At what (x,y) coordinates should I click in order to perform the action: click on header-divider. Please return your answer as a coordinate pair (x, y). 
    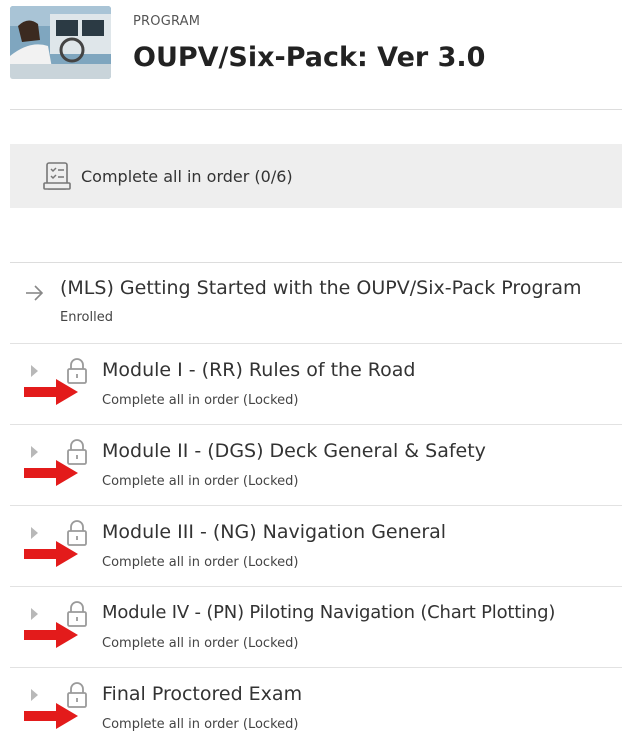
    Looking at the image, I should click on (316, 109).